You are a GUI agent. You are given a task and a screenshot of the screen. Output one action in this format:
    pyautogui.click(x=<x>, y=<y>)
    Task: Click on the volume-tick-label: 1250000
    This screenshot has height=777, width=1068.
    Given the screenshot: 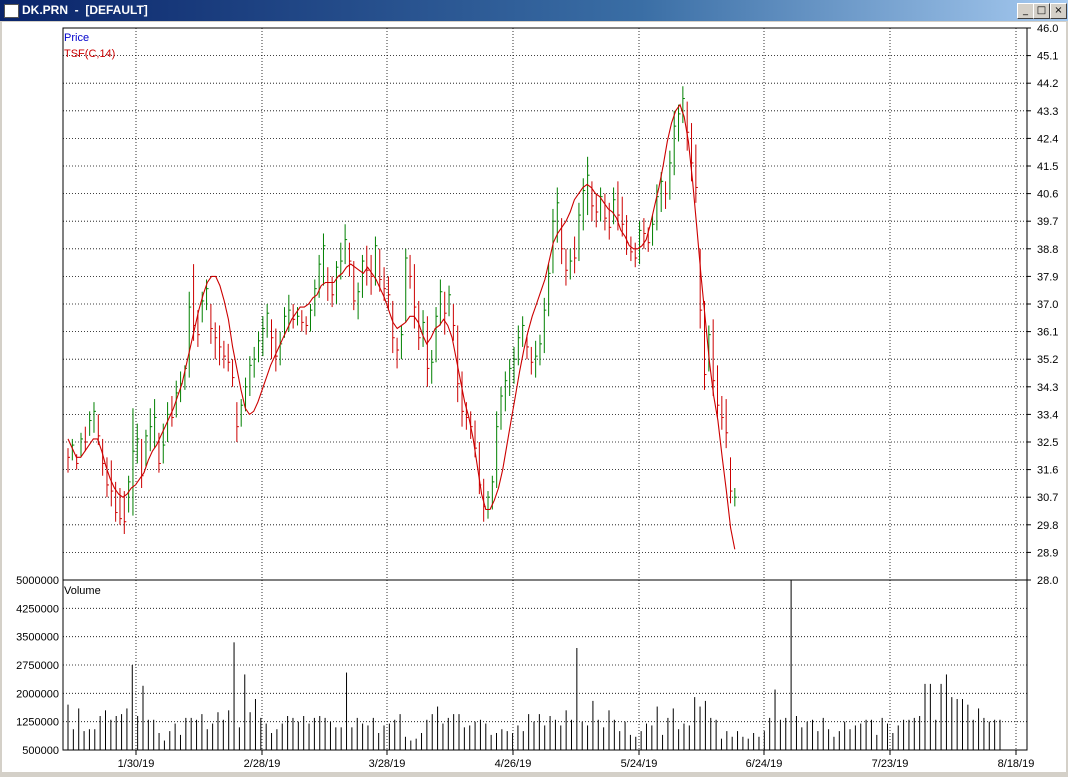 What is the action you would take?
    pyautogui.click(x=37, y=723)
    